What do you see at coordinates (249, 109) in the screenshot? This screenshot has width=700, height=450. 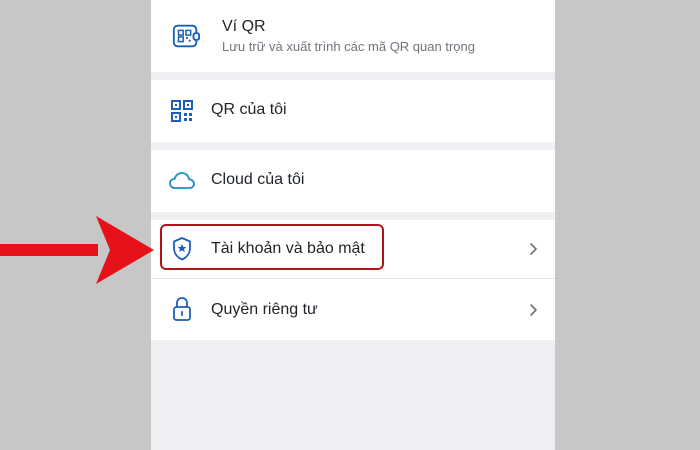 I see `my-qr-label: QR của tôi` at bounding box center [249, 109].